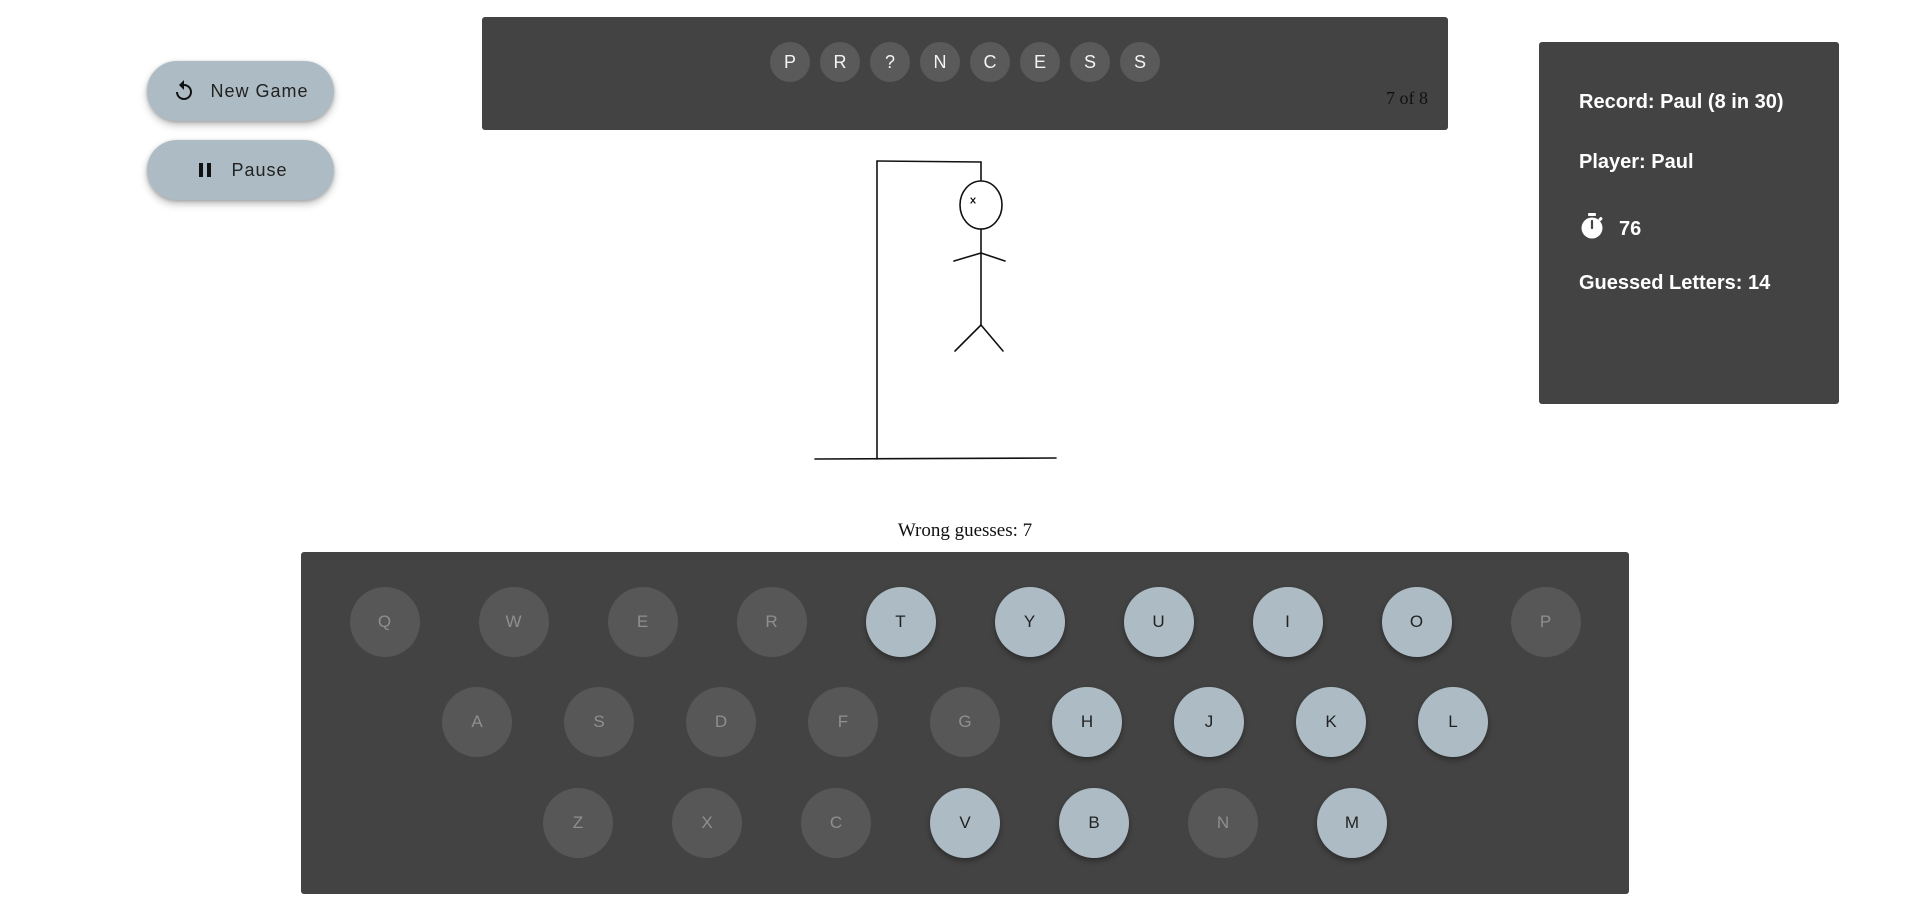 This screenshot has height=915, width=1919. I want to click on key-o: O, so click(1416, 622).